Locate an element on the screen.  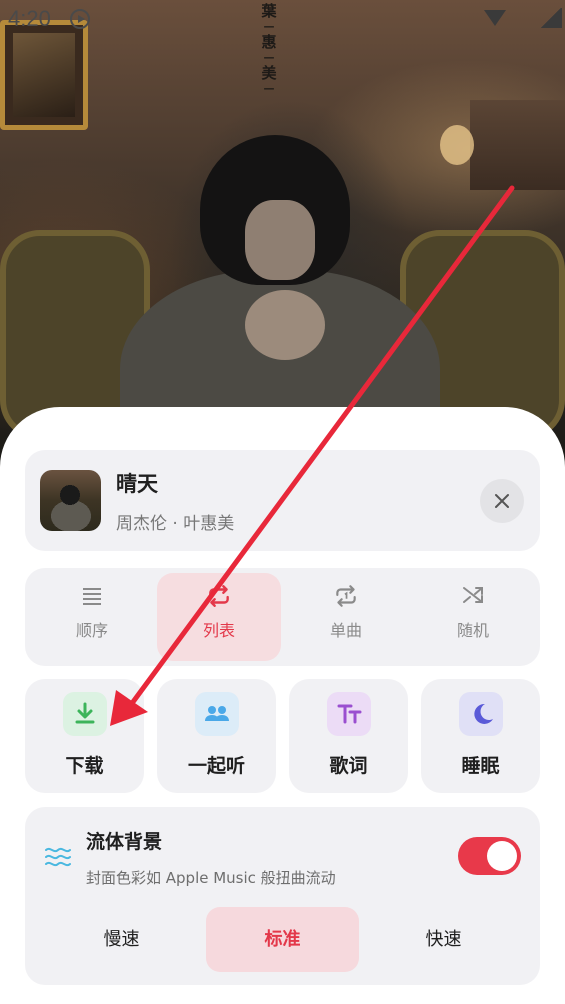
mode-list-repeat: 列表 is located at coordinates (219, 617).